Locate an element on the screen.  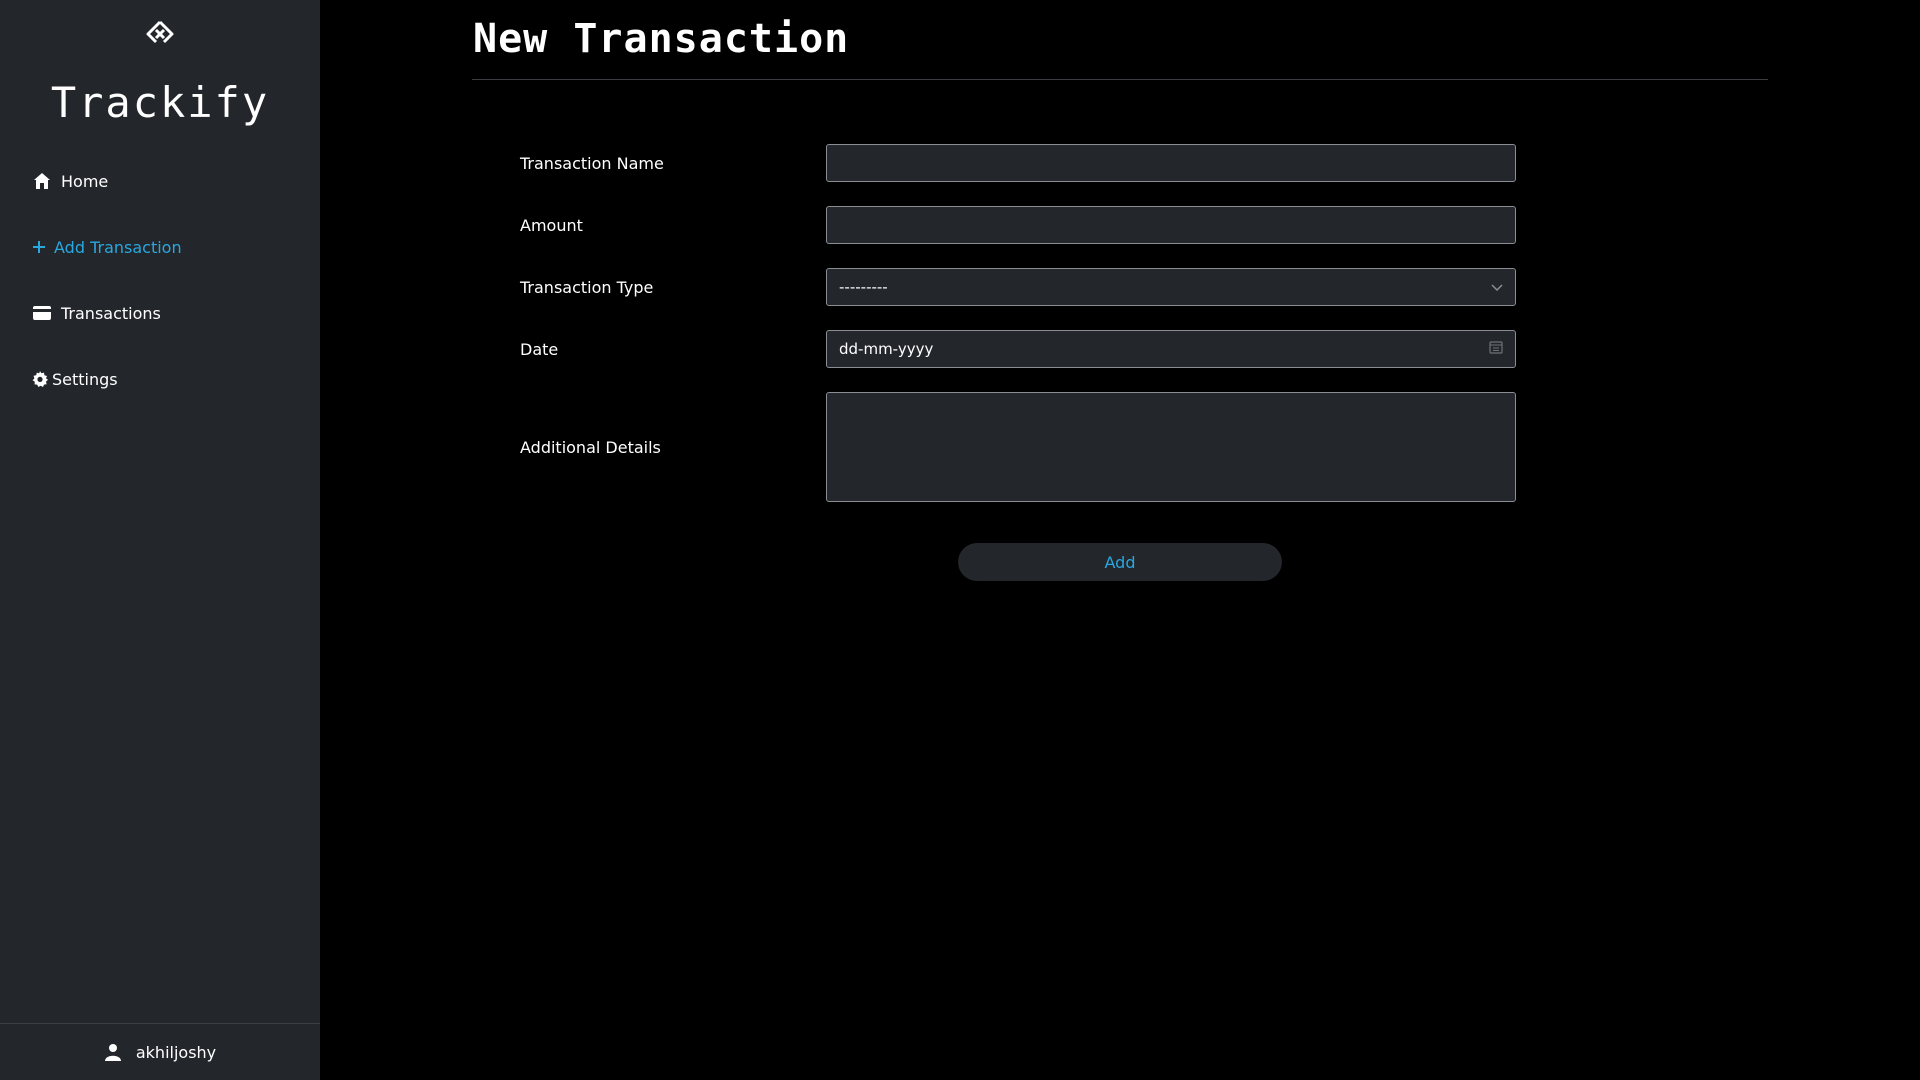
sidebar-item-settings: Settings is located at coordinates (167, 379).